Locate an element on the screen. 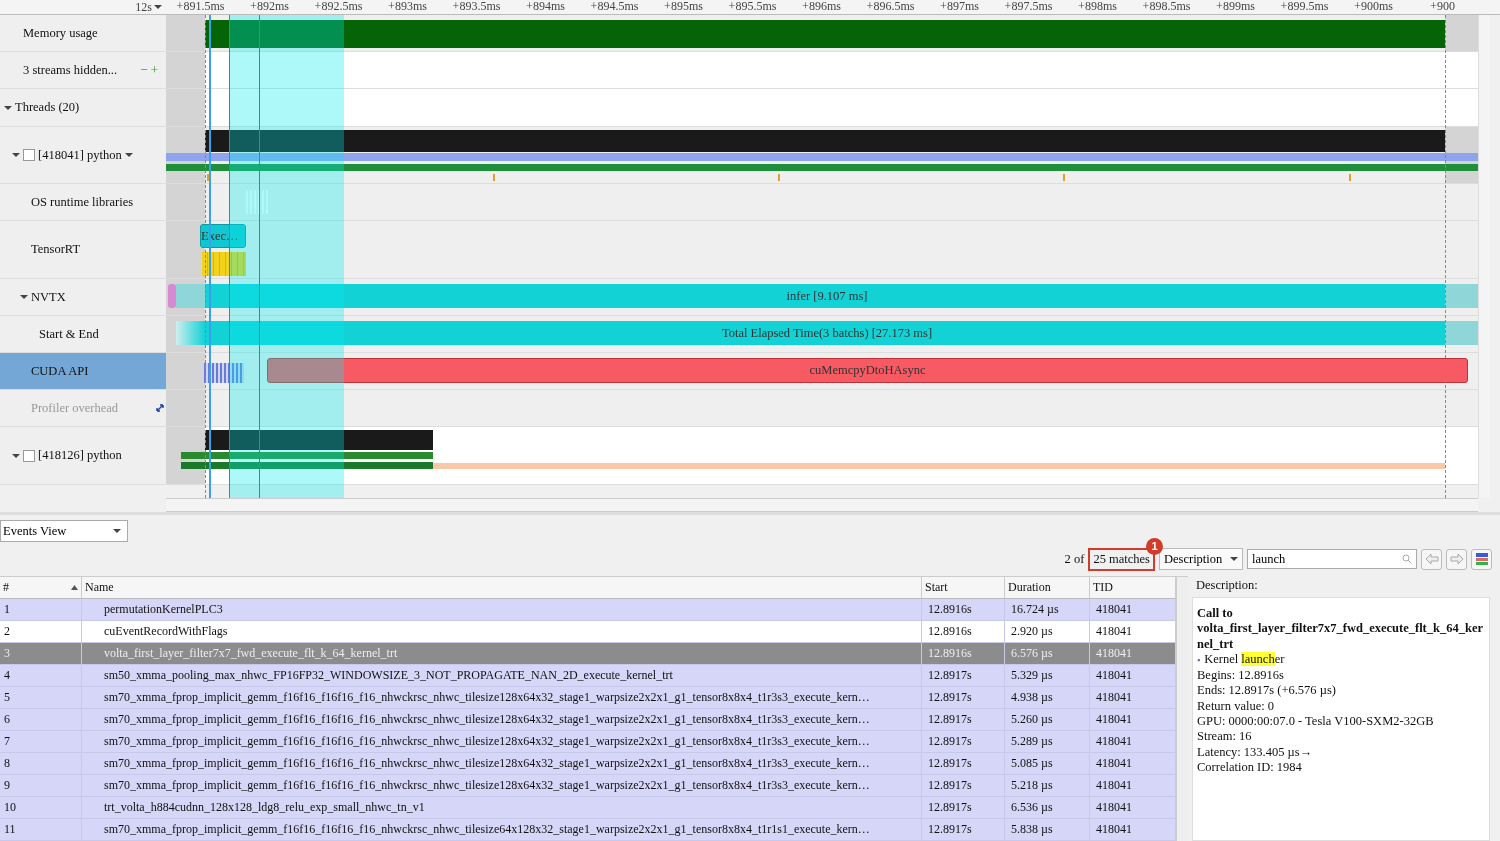  table-cell: sm50_xmma_pooling_max_nhwc_FP16FP32_WINDOWSIZE_3_NOT_PROPAGATE_NAN_2D_execute_kernel_trt is located at coordinates (502, 676).